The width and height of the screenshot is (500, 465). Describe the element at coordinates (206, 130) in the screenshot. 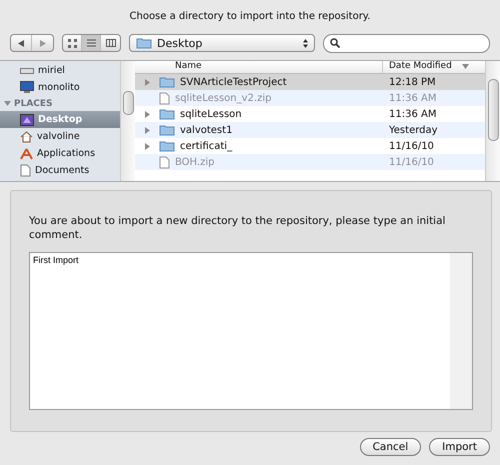

I see `file-name: valvotest1` at that location.